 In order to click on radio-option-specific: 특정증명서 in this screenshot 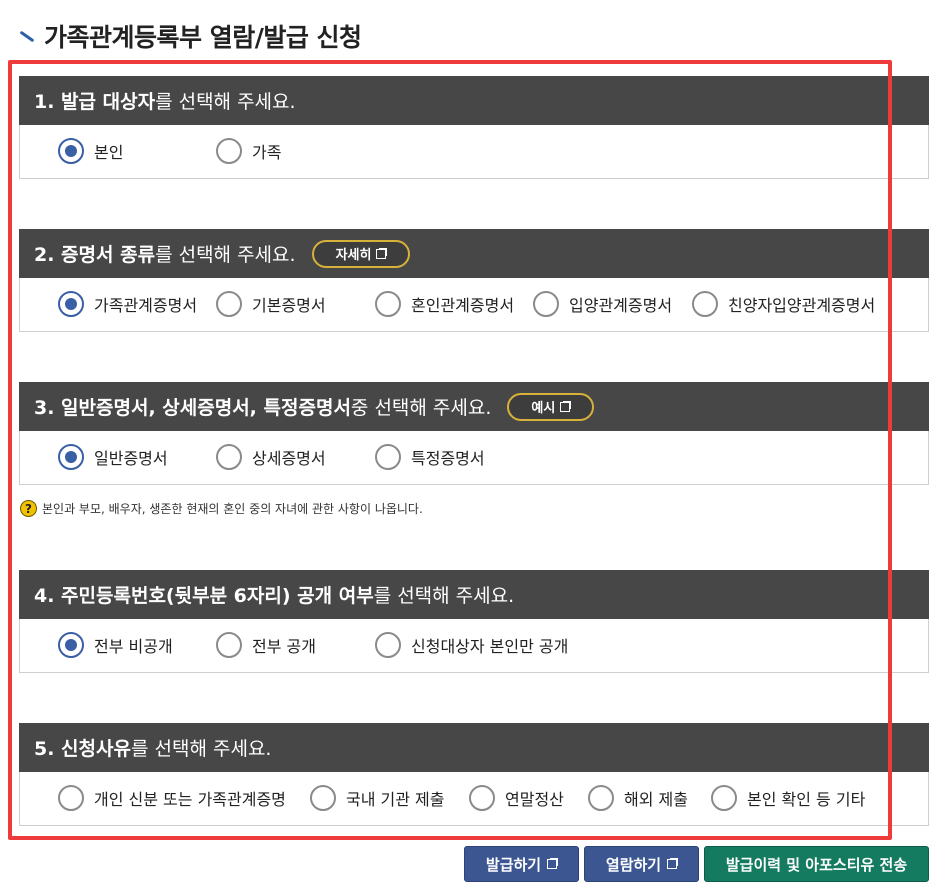, I will do `click(430, 457)`.